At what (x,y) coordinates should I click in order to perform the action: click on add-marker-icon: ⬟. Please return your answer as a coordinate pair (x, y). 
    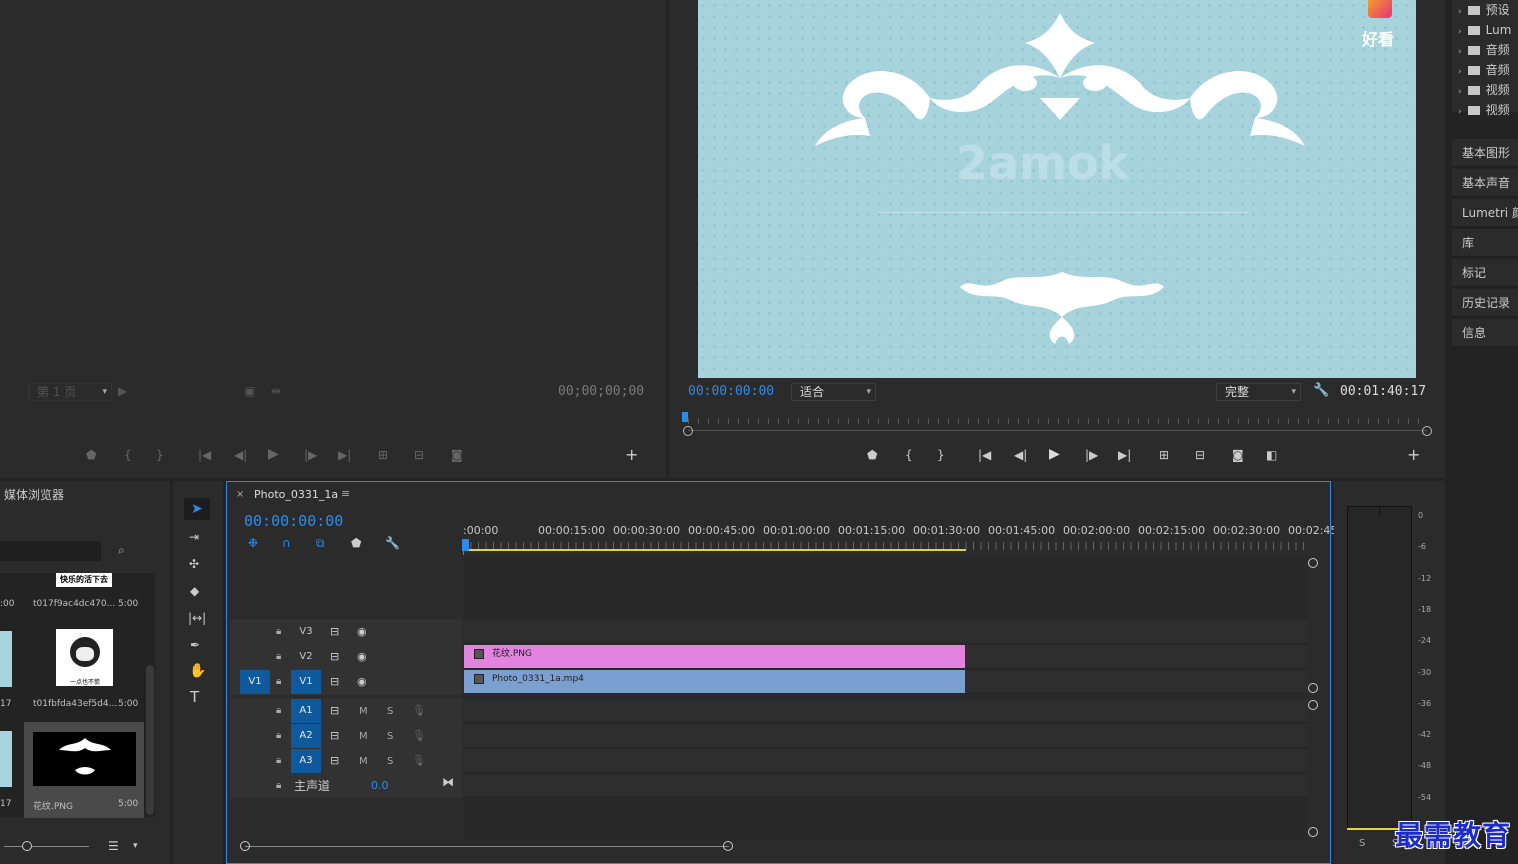
    Looking at the image, I should click on (356, 543).